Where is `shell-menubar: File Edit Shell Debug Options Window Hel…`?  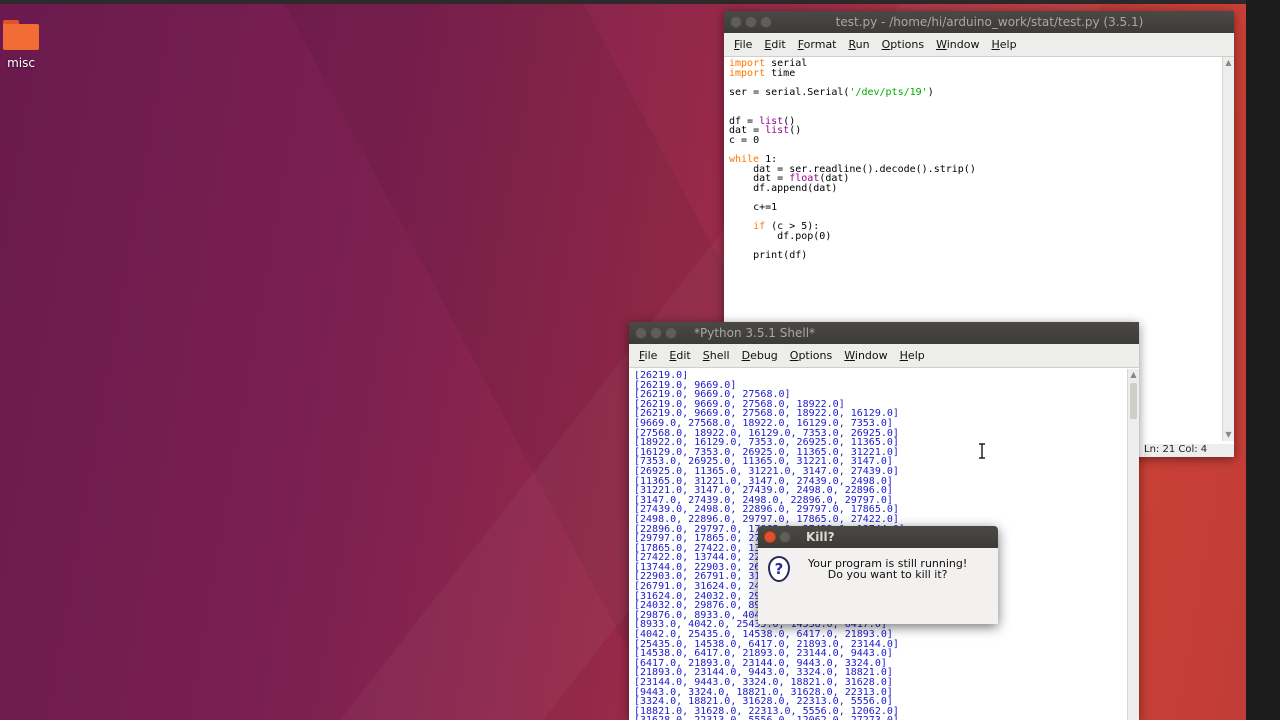
shell-menubar: File Edit Shell Debug Options Window Hel… is located at coordinates (884, 356).